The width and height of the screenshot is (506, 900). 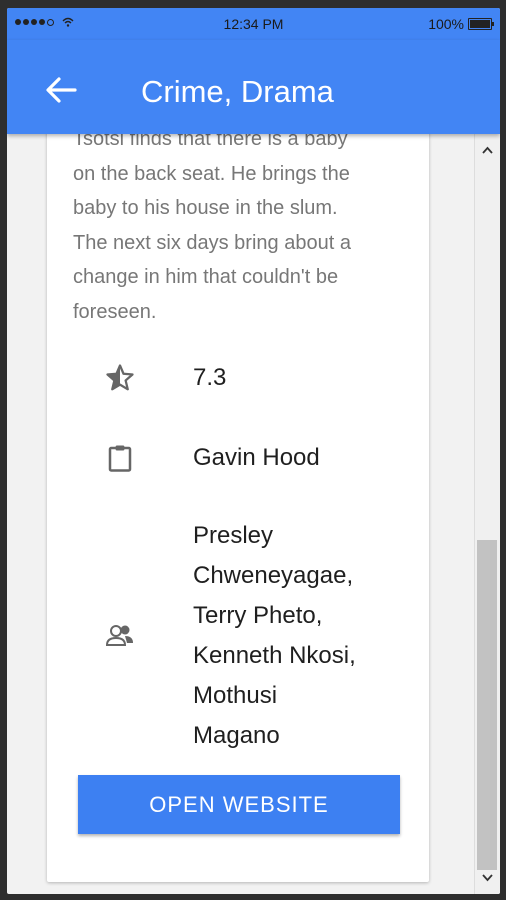 What do you see at coordinates (235, 695) in the screenshot?
I see `cast-line: Mothusi` at bounding box center [235, 695].